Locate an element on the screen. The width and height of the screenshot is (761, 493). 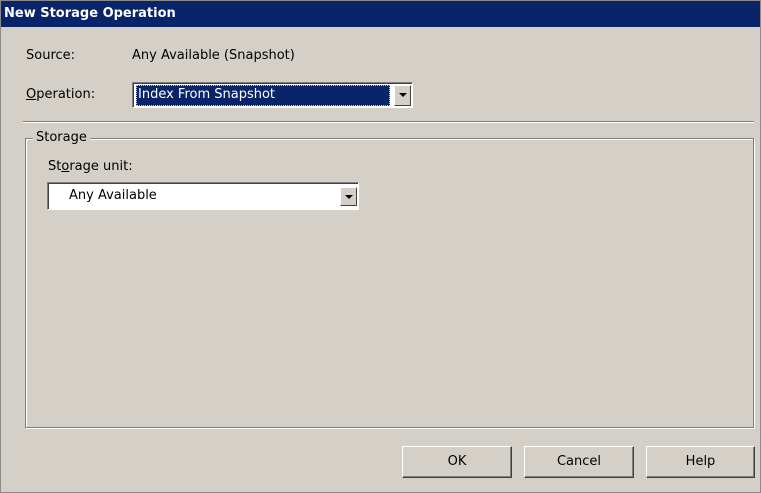
dialog-title: New Storage Operation is located at coordinates (380, 14).